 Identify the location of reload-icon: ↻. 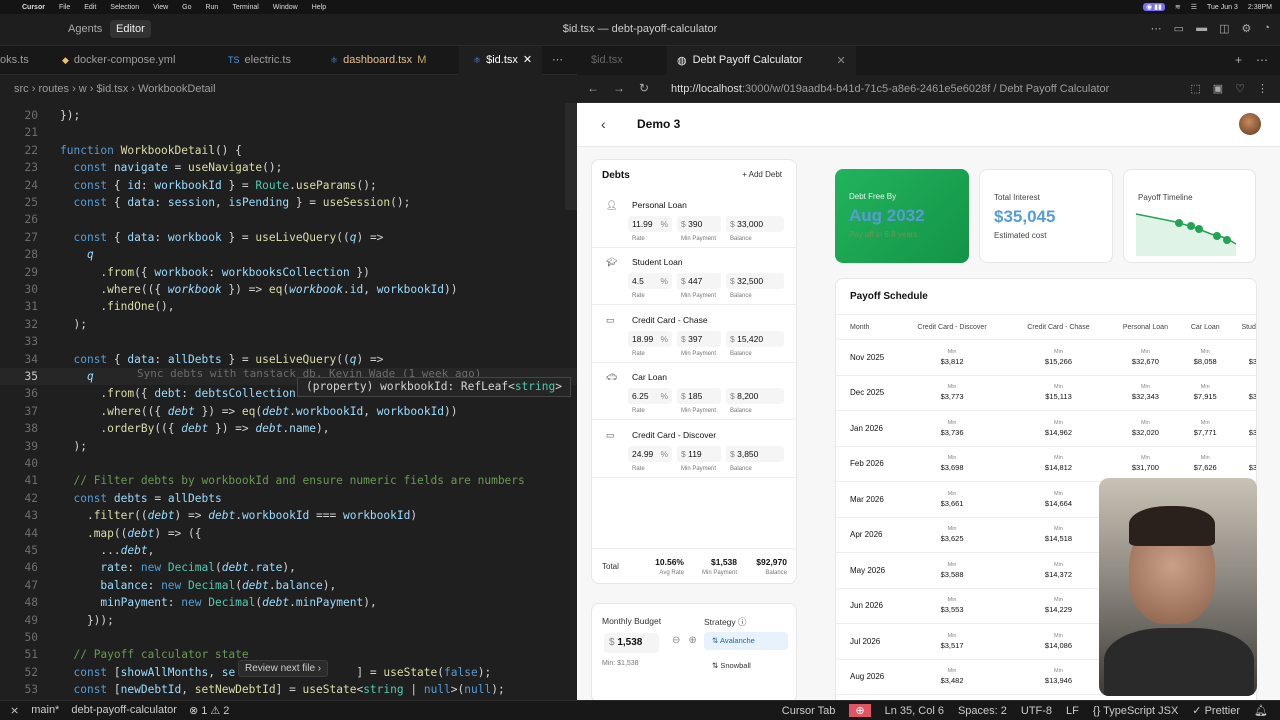
(644, 88).